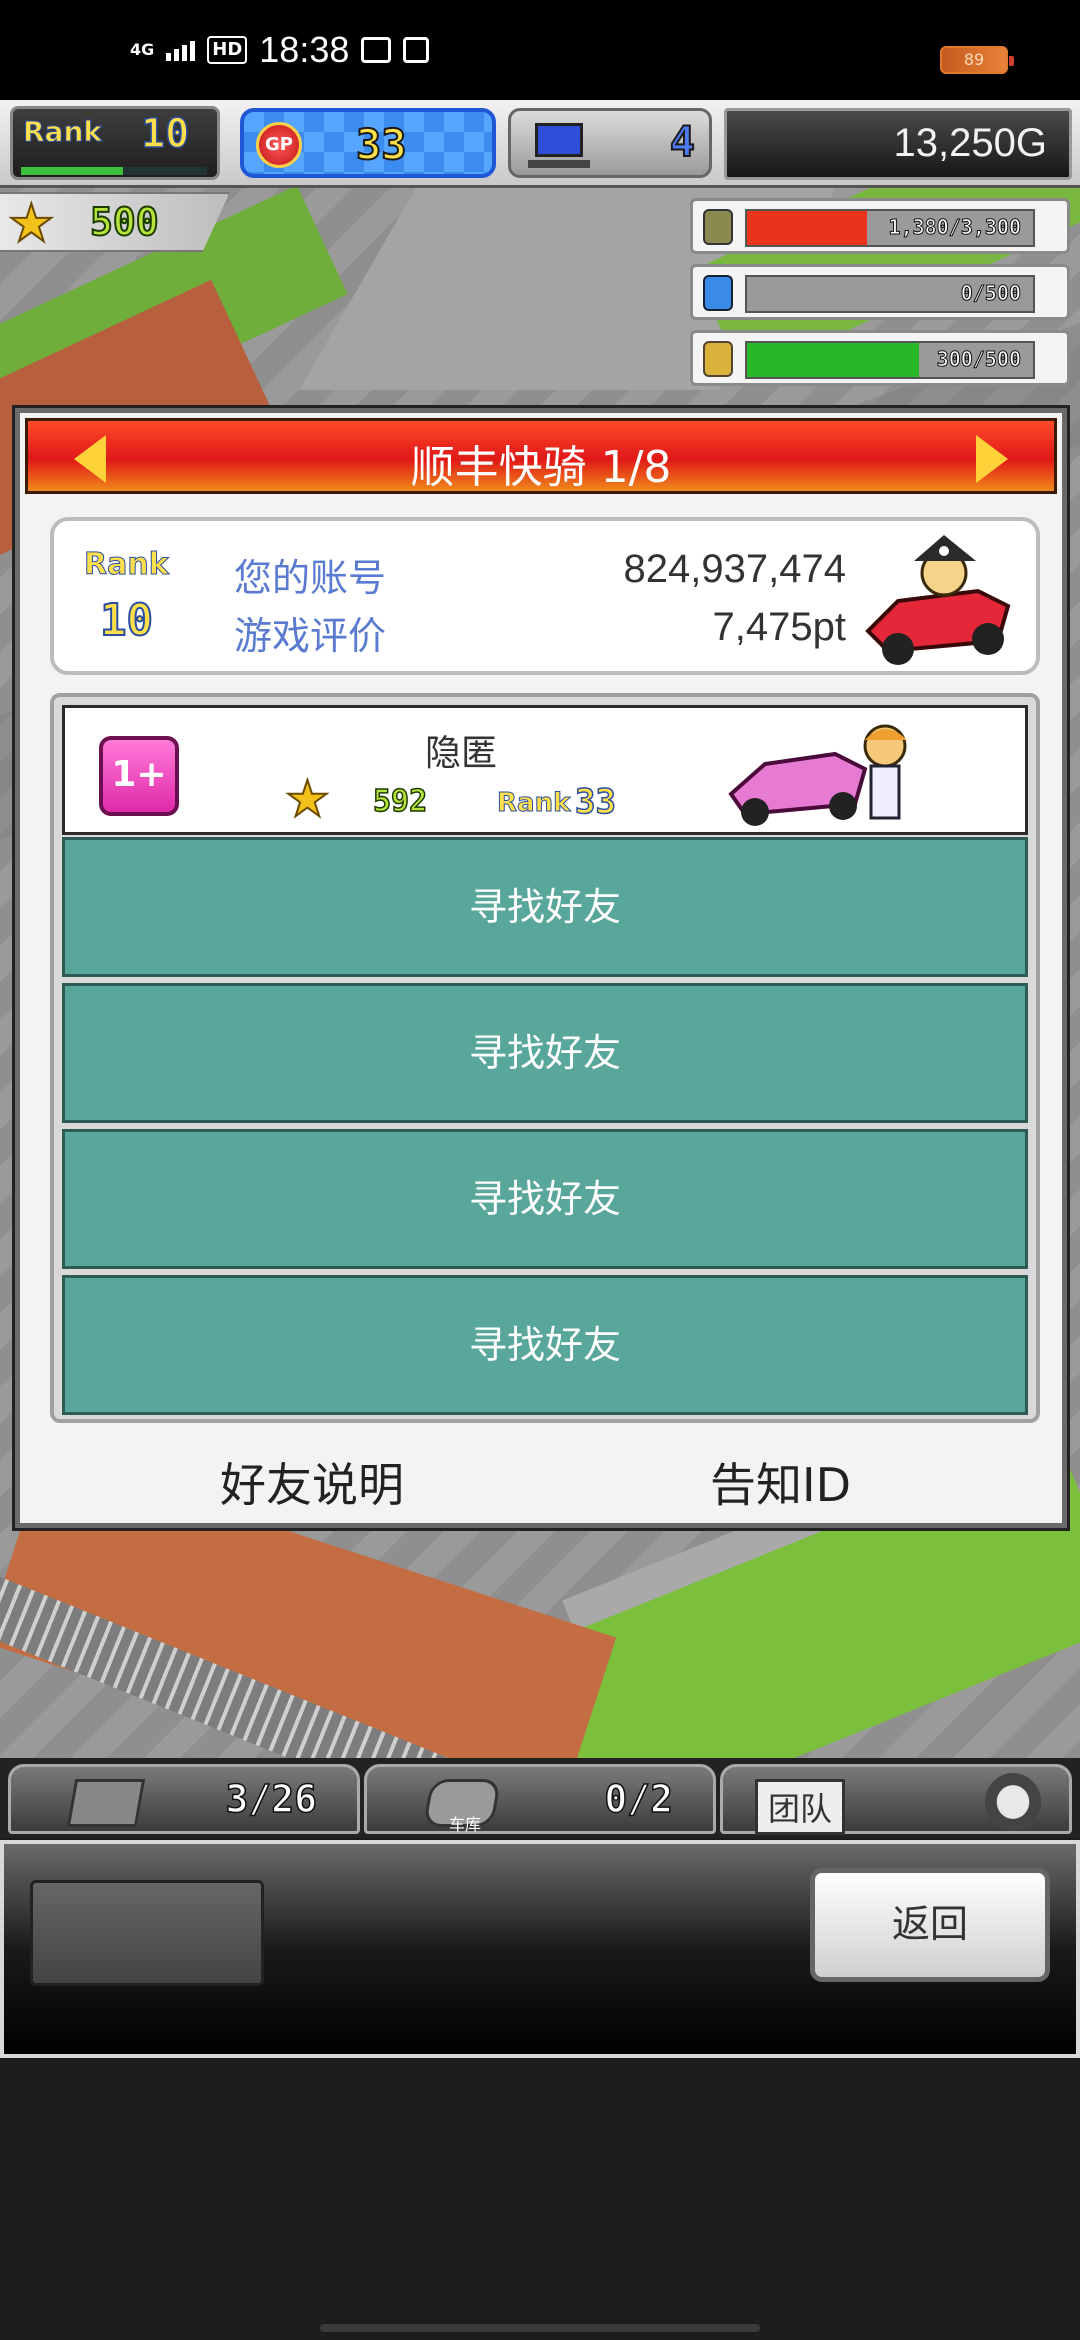 This screenshot has height=2340, width=1080. I want to click on pc-value: 4, so click(682, 141).